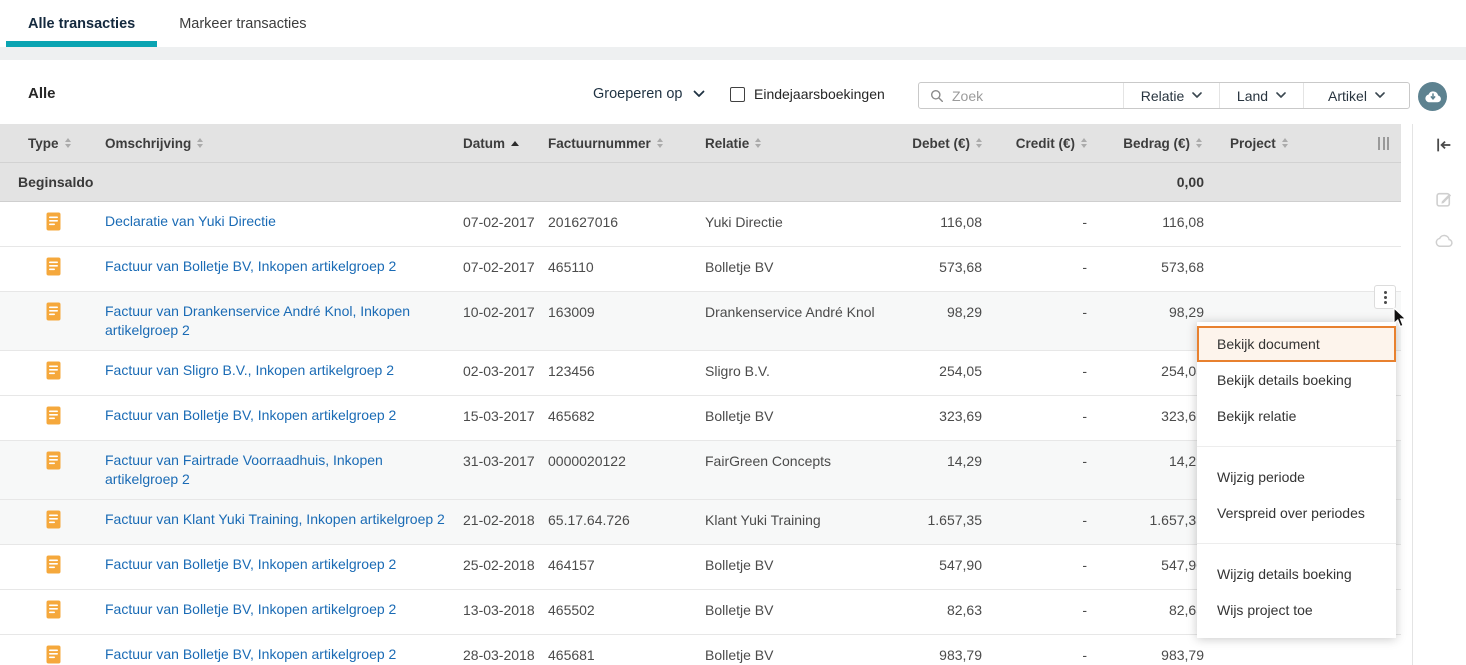 Image resolution: width=1466 pixels, height=665 pixels. I want to click on collapse-panel-icon, so click(1444, 145).